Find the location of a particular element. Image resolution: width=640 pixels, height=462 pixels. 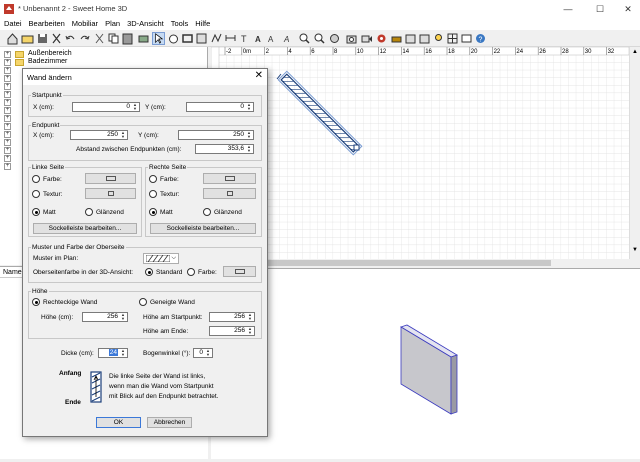

spinner-icon: ▲ ▼ is located at coordinates (135, 106).